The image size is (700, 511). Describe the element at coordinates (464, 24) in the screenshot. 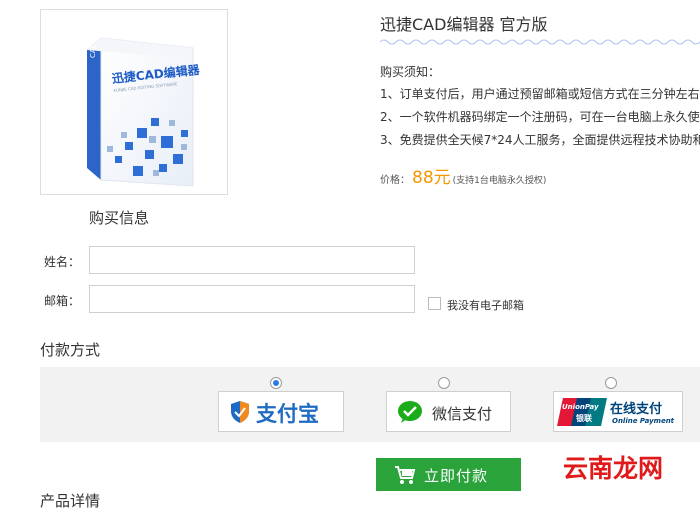

I see `product-title: 迅捷CAD编辑器 官方版` at that location.